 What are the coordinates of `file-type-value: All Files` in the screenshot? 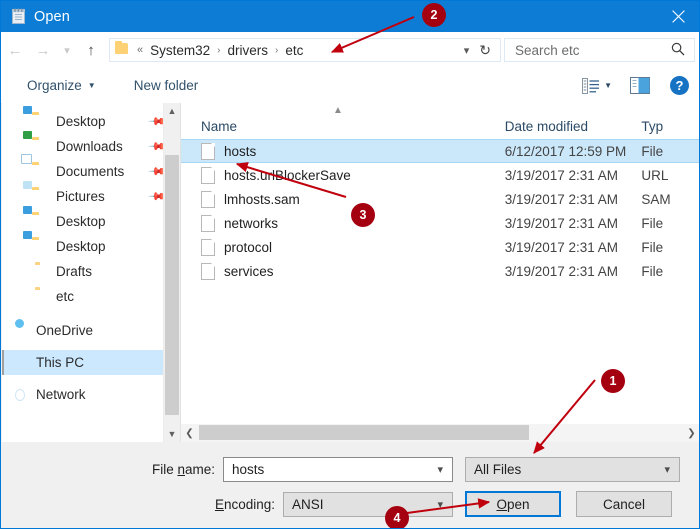 It's located at (498, 469).